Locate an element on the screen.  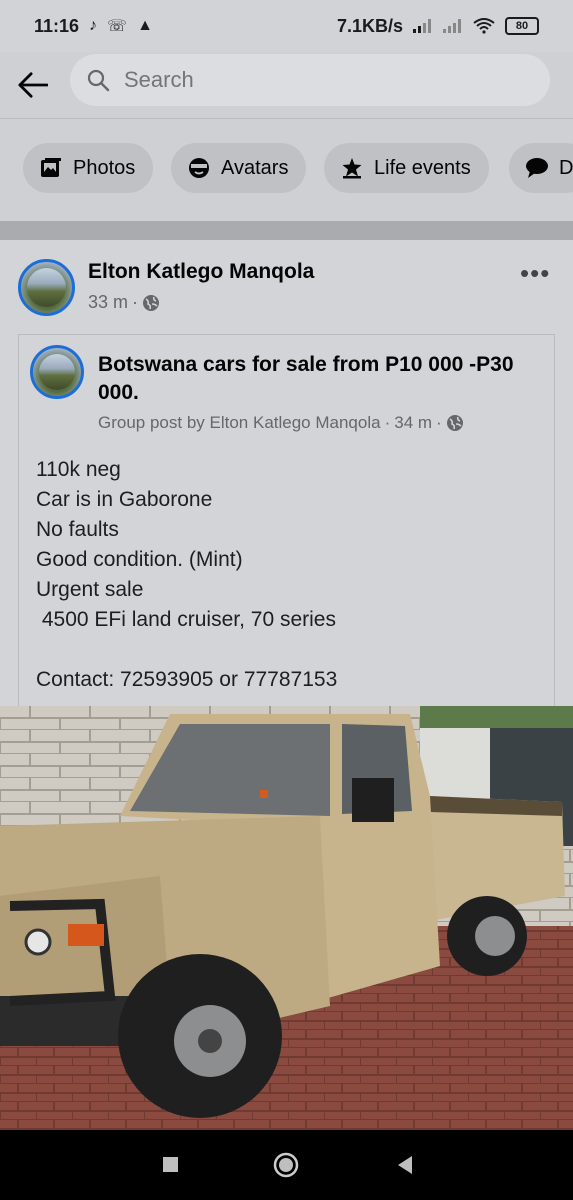
square-icon is located at coordinates (170, 1164).